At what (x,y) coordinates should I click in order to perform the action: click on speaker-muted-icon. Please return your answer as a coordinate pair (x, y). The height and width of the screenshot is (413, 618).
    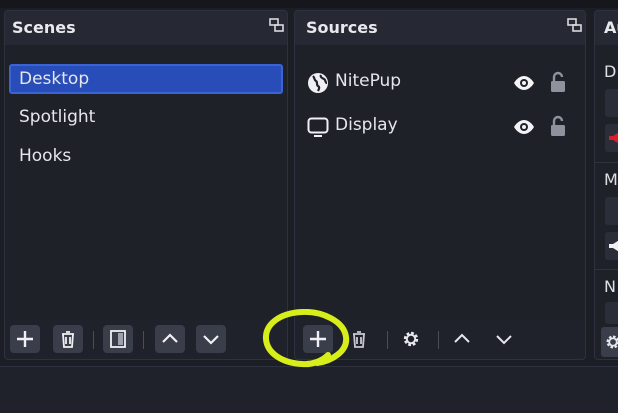
    Looking at the image, I should click on (613, 138).